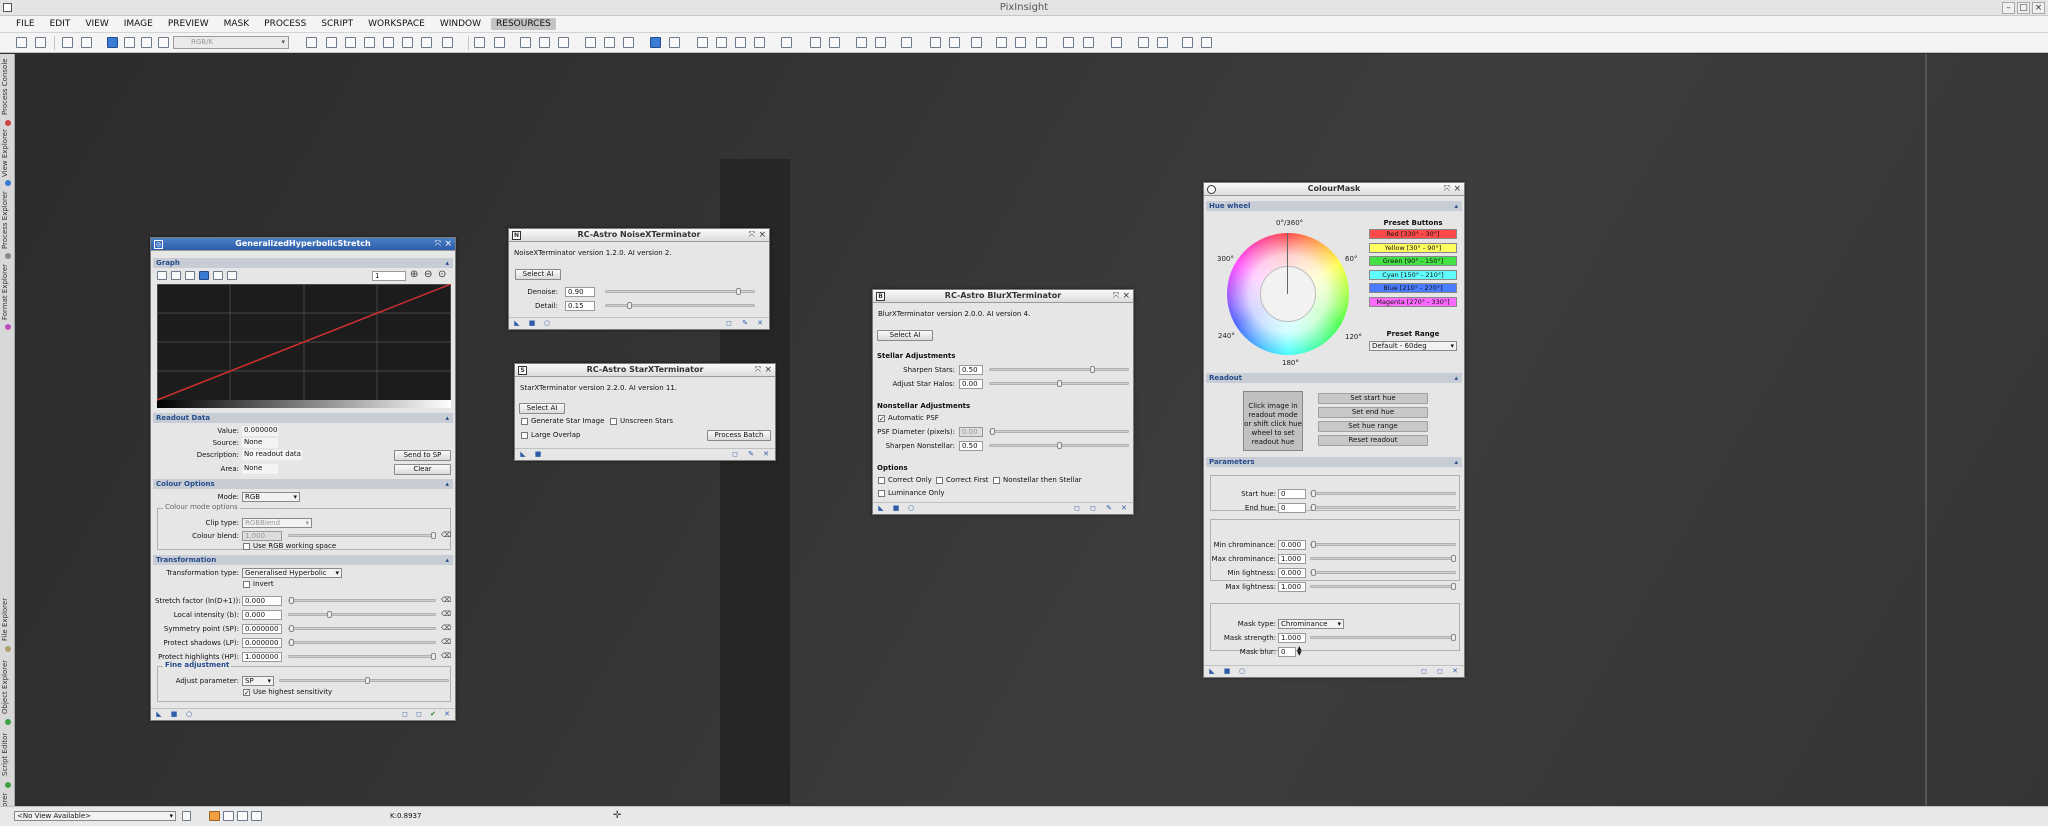 Image resolution: width=2048 pixels, height=826 pixels. Describe the element at coordinates (405, 714) in the screenshot. I see `browse-doc-icon: ◻` at that location.